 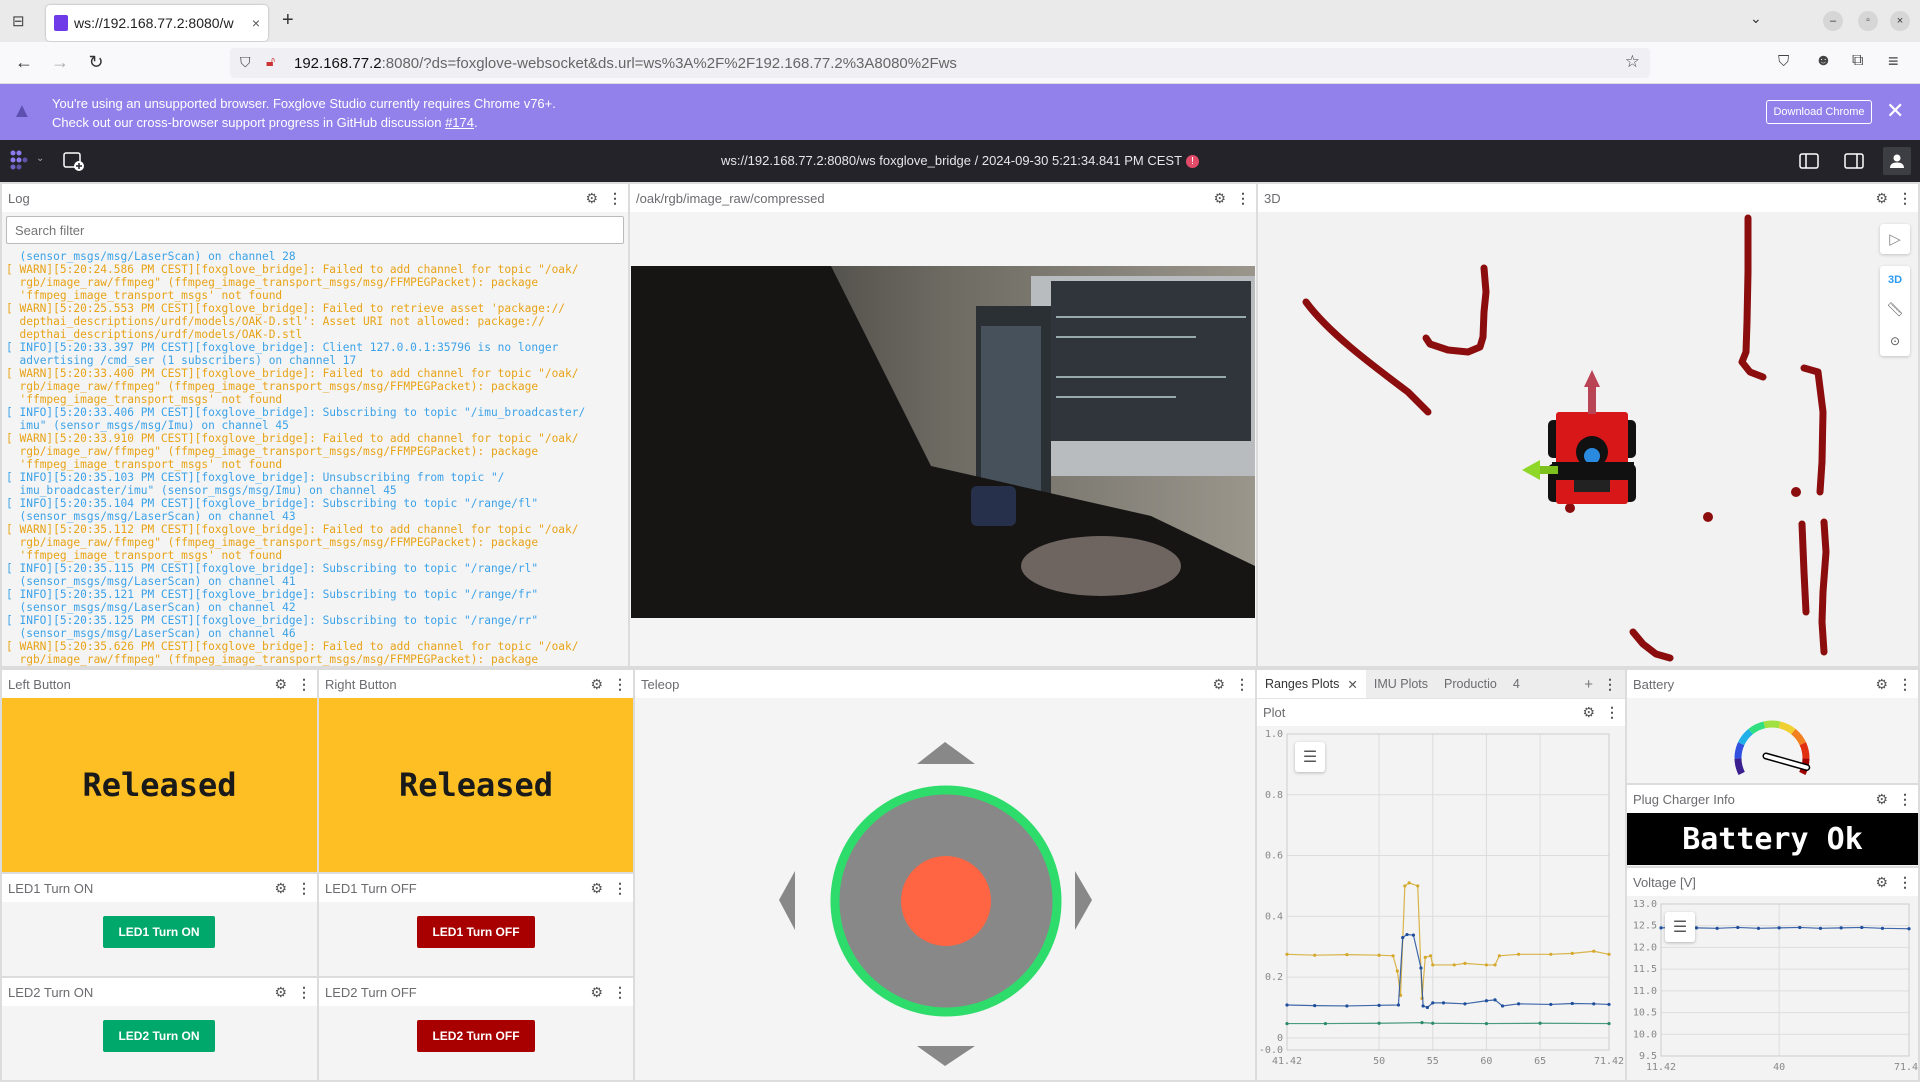 What do you see at coordinates (946, 1056) in the screenshot?
I see `down-arrow-button` at bounding box center [946, 1056].